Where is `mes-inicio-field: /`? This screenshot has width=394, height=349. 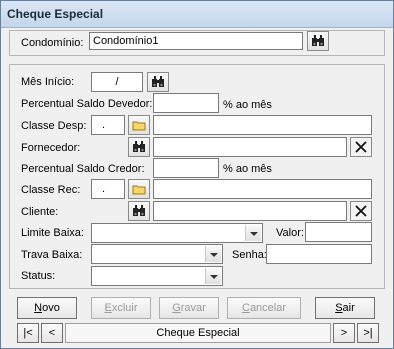 mes-inicio-field: / is located at coordinates (117, 82).